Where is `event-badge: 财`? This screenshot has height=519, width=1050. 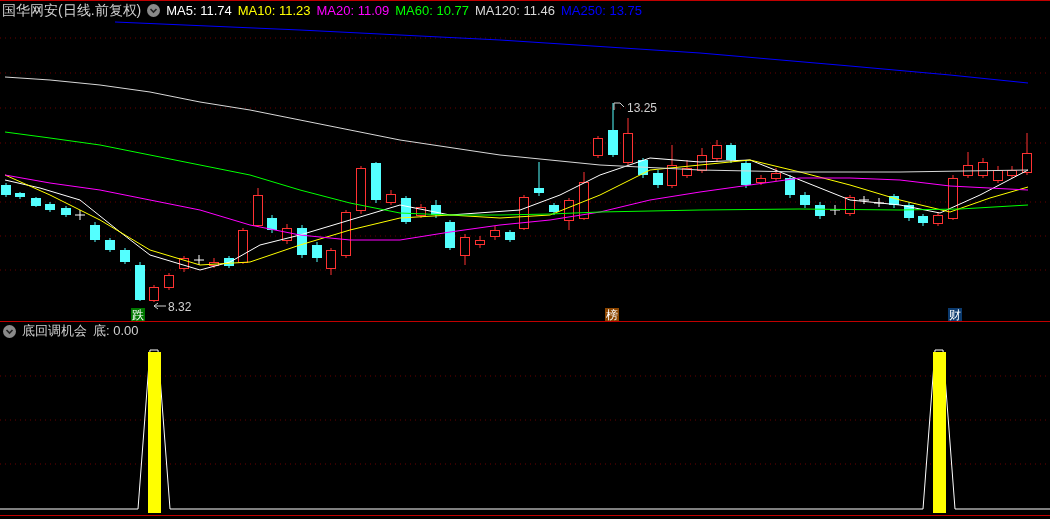 event-badge: 财 is located at coordinates (955, 314).